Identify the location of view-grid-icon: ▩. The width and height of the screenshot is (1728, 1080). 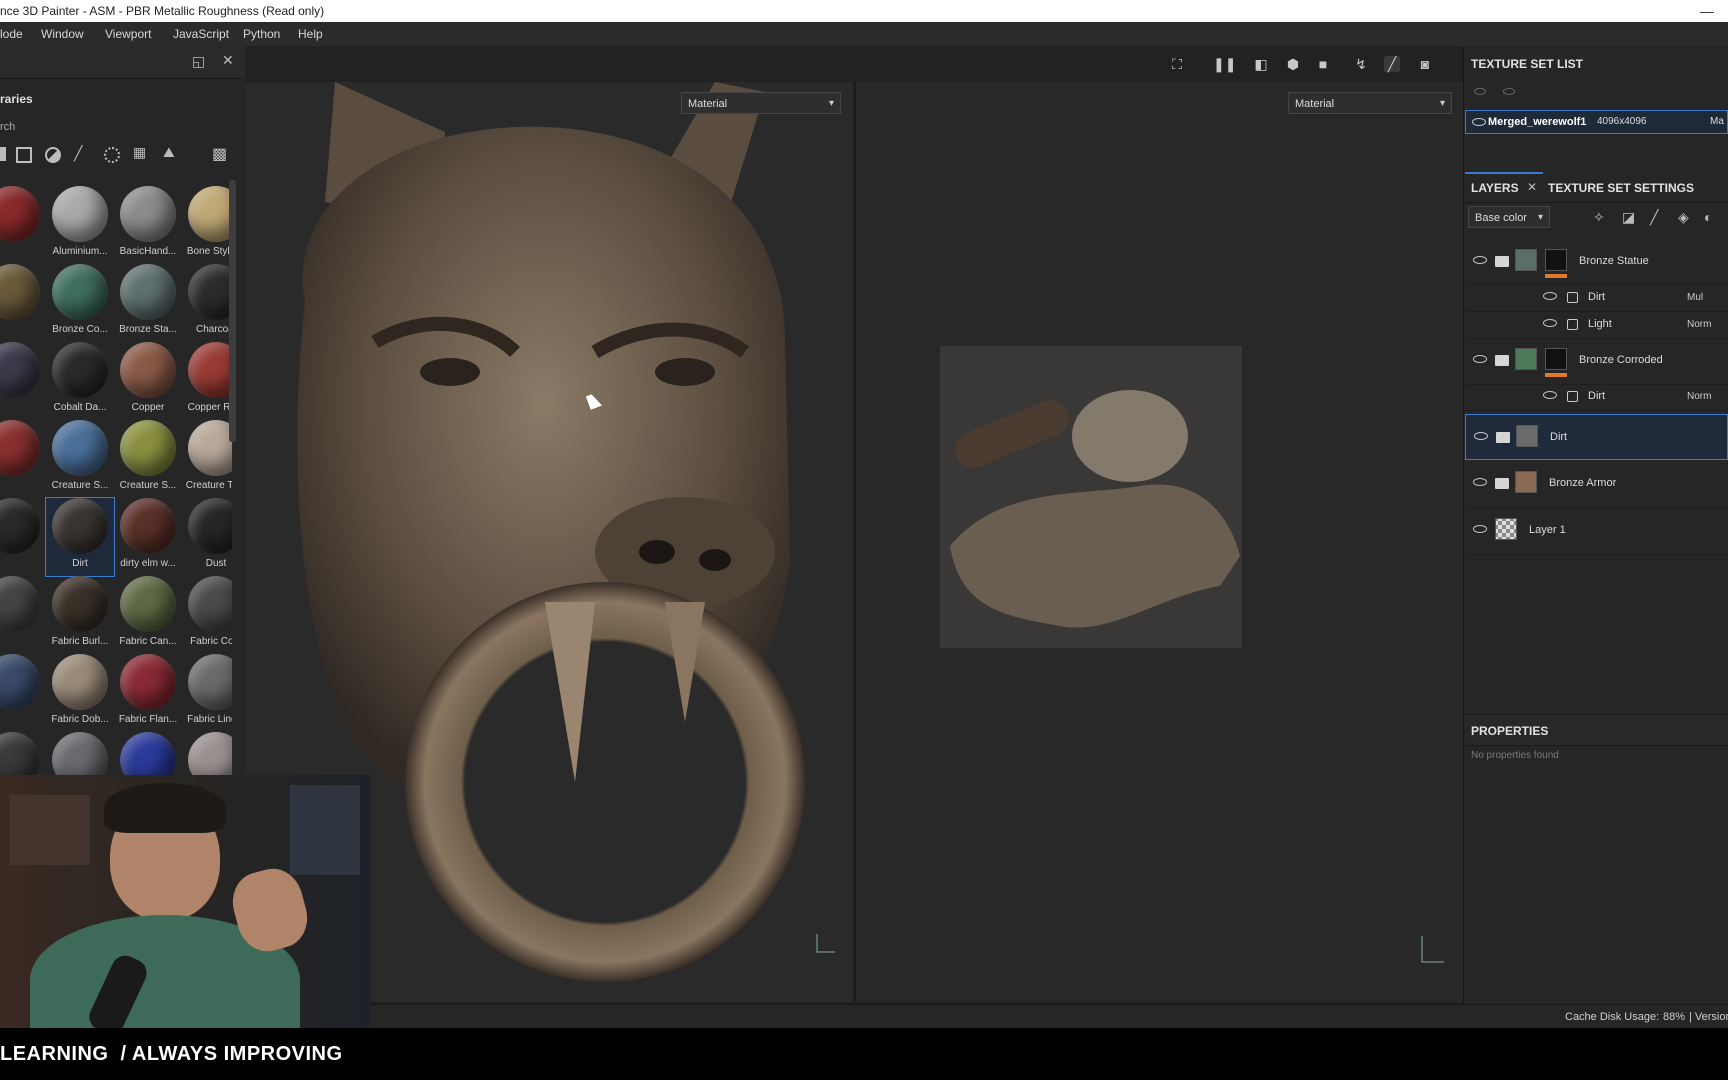
(219, 154).